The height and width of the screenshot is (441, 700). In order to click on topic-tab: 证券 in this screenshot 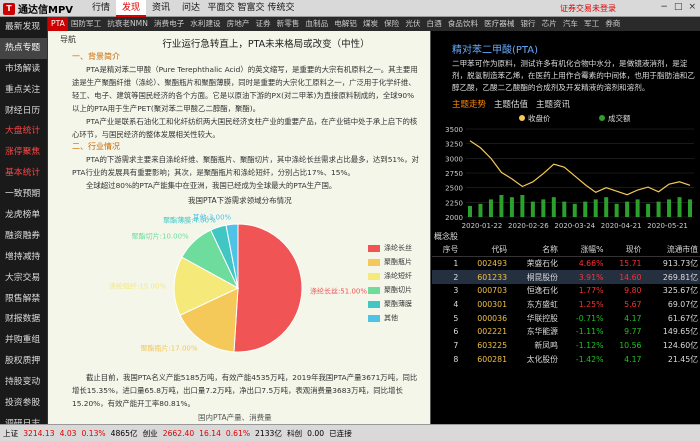, I will do `click(262, 24)`.